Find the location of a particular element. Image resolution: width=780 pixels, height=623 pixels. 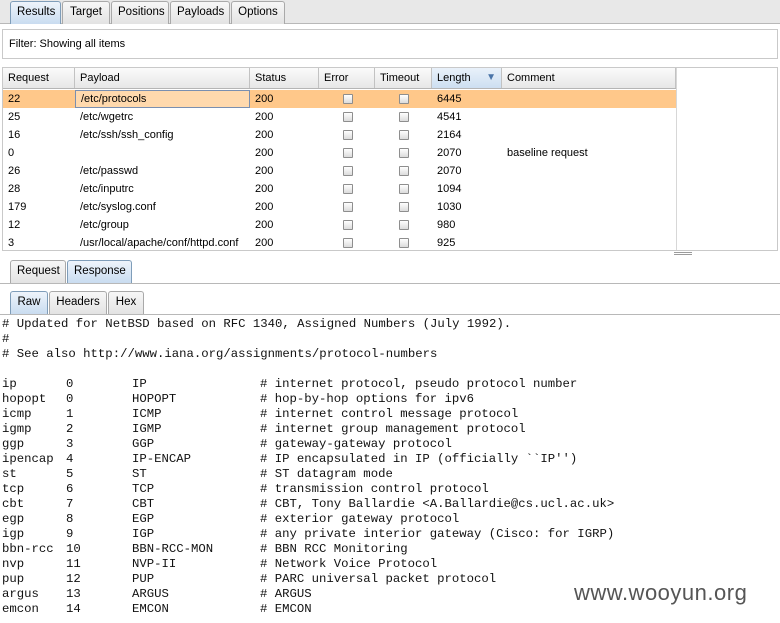

table-row: 28/etc/inputrc 200 1094 is located at coordinates (339, 189).